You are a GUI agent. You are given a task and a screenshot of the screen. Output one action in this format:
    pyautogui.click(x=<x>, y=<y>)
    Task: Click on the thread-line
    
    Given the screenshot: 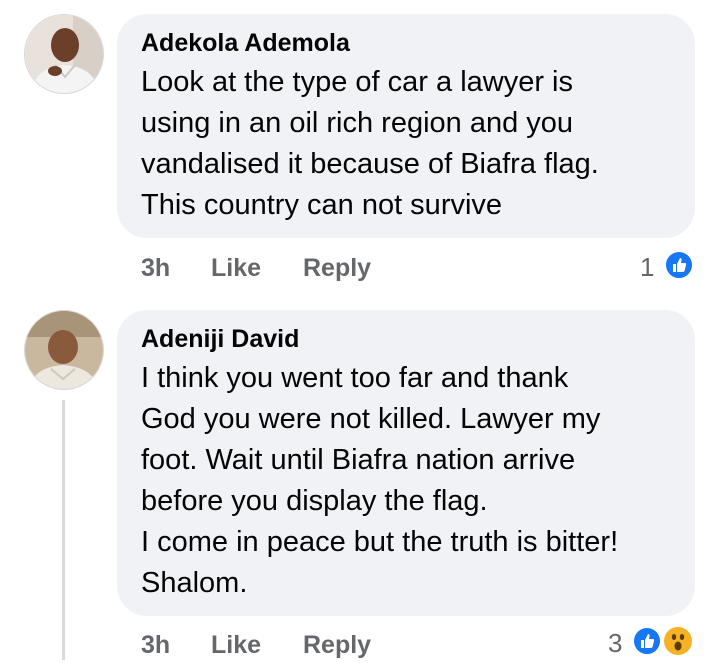 What is the action you would take?
    pyautogui.click(x=63, y=530)
    